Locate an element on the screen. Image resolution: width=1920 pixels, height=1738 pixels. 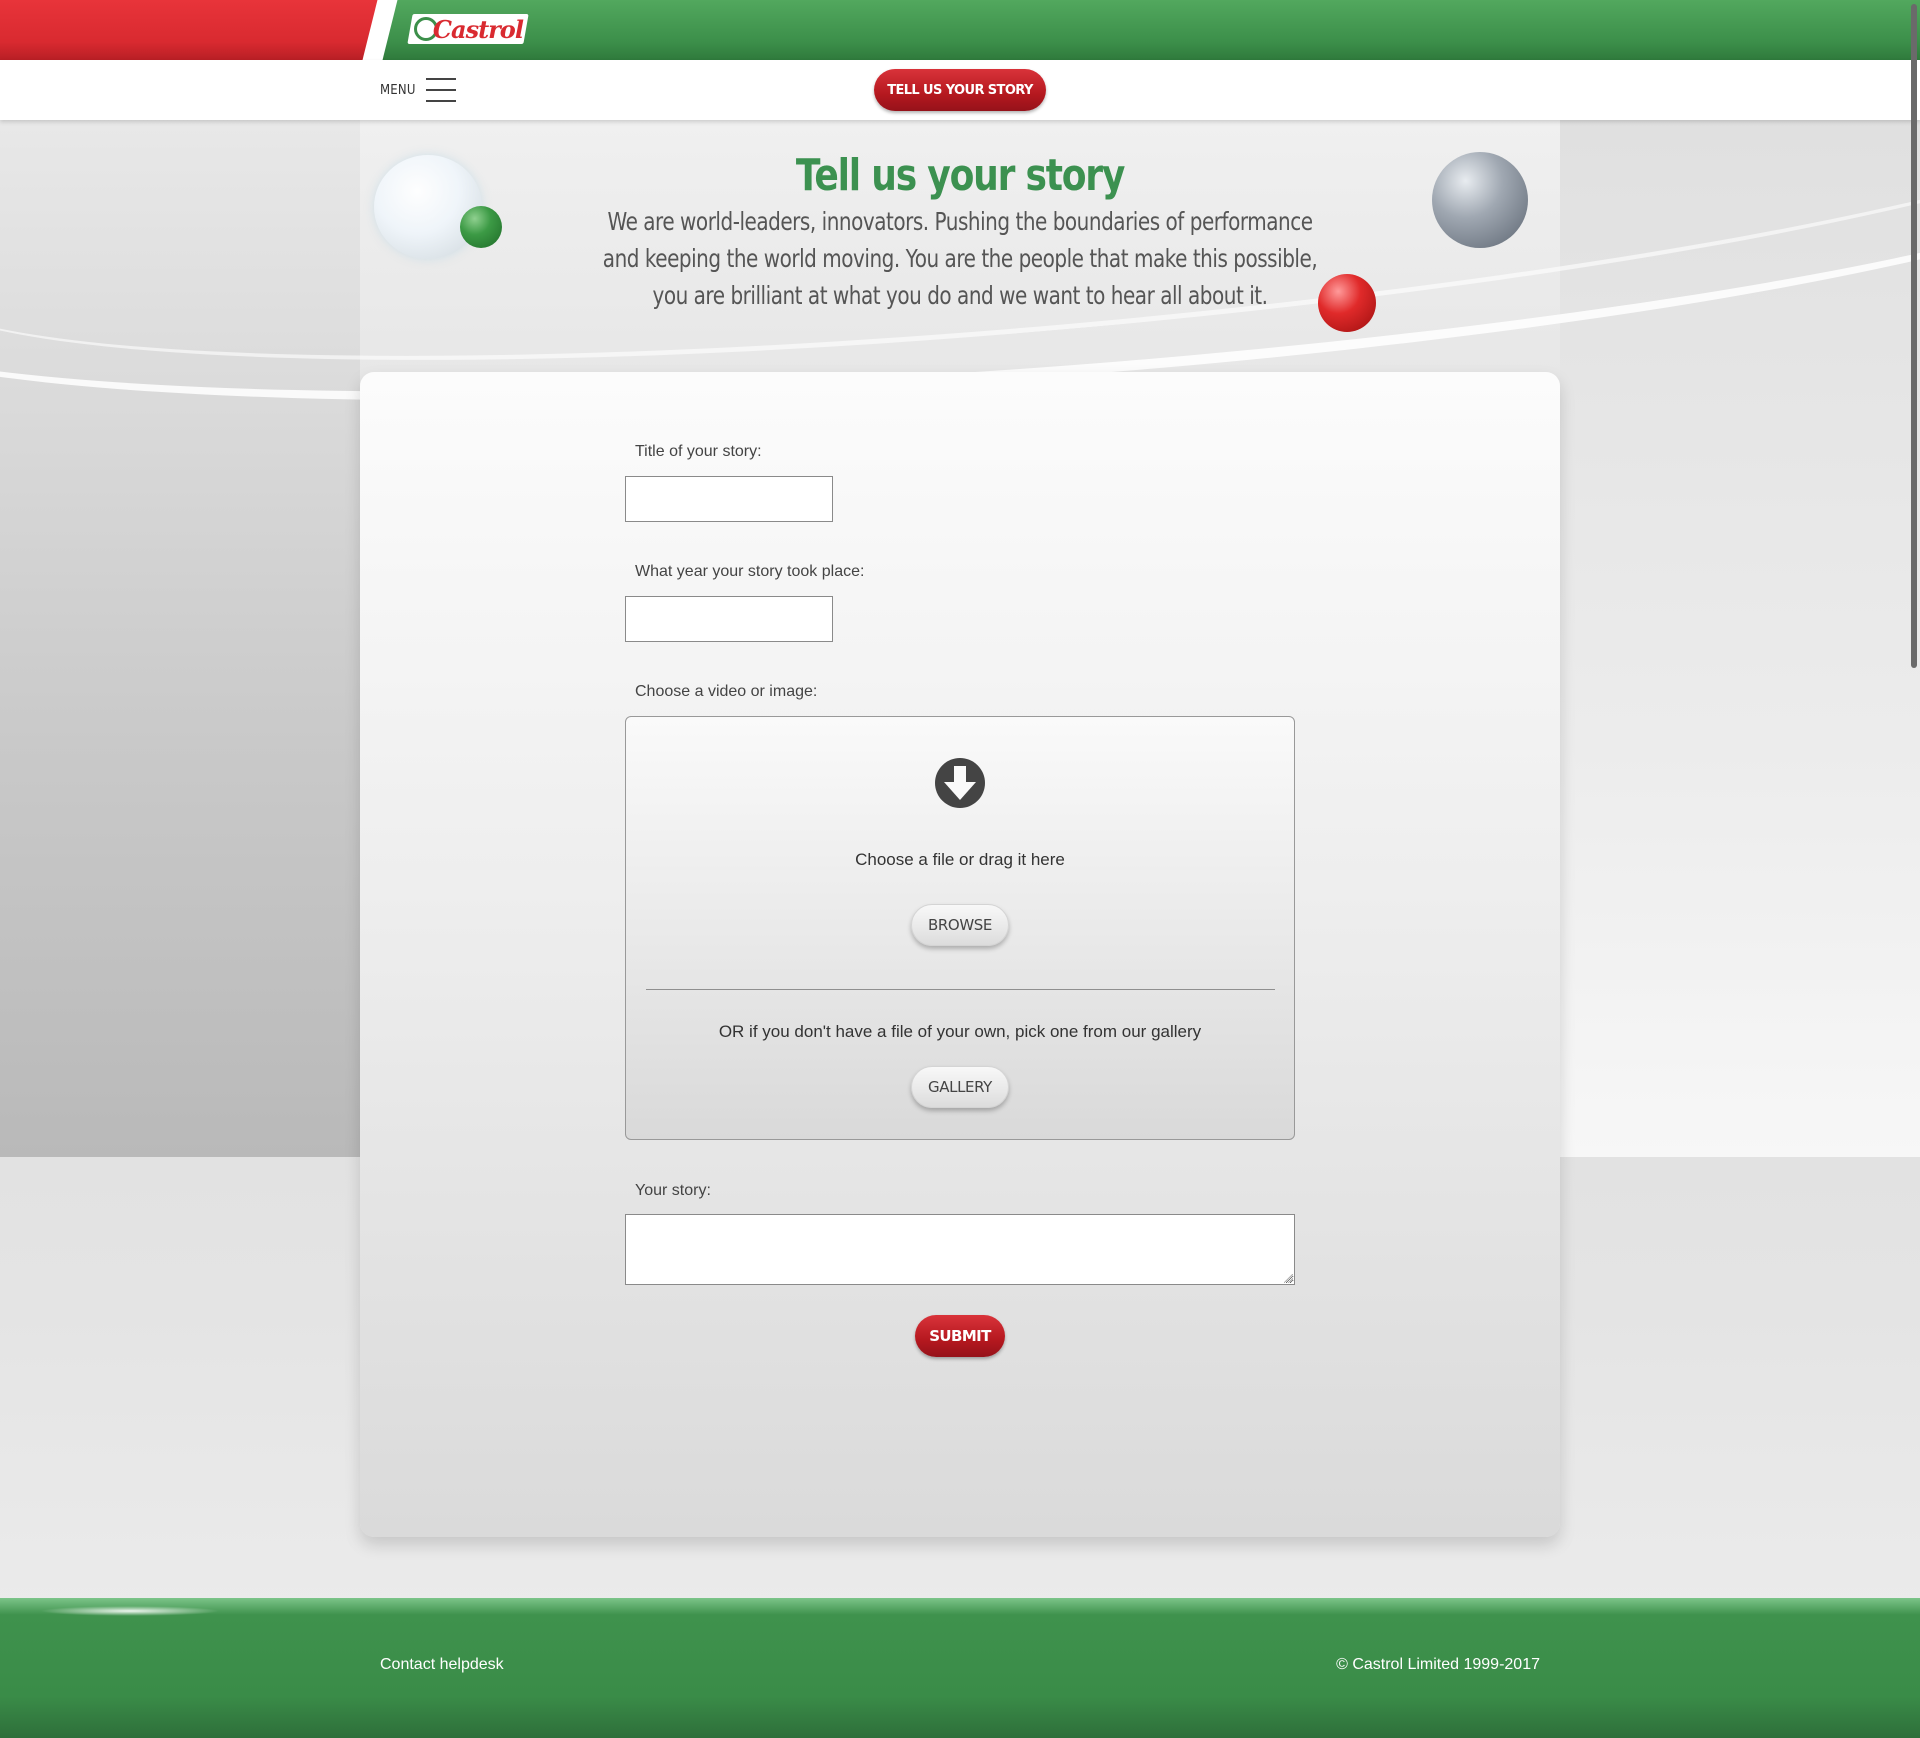
scrollbar-thumb is located at coordinates (1914, 336).